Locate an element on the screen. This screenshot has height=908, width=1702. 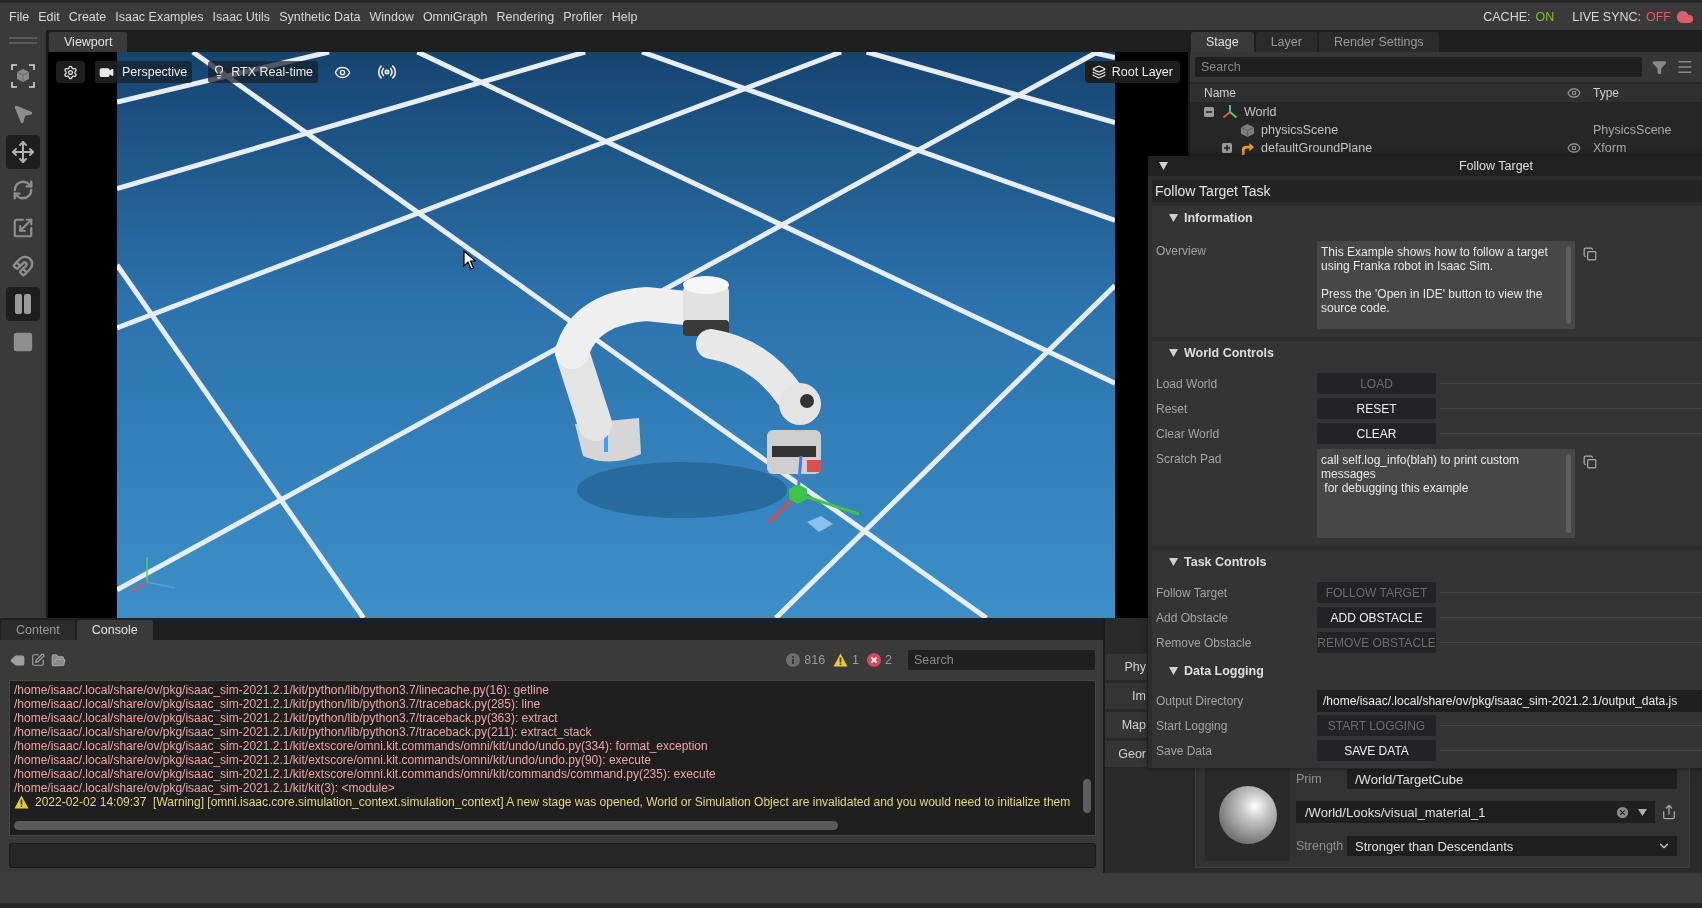
field-label: Add Obstacle is located at coordinates (1193, 617).